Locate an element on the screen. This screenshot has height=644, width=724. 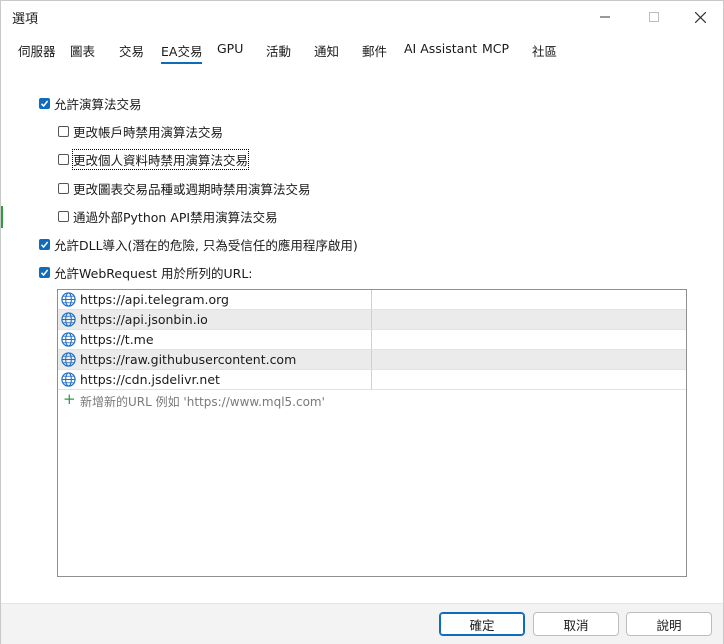
url-text: https://raw.githubusercontent.com is located at coordinates (188, 359).